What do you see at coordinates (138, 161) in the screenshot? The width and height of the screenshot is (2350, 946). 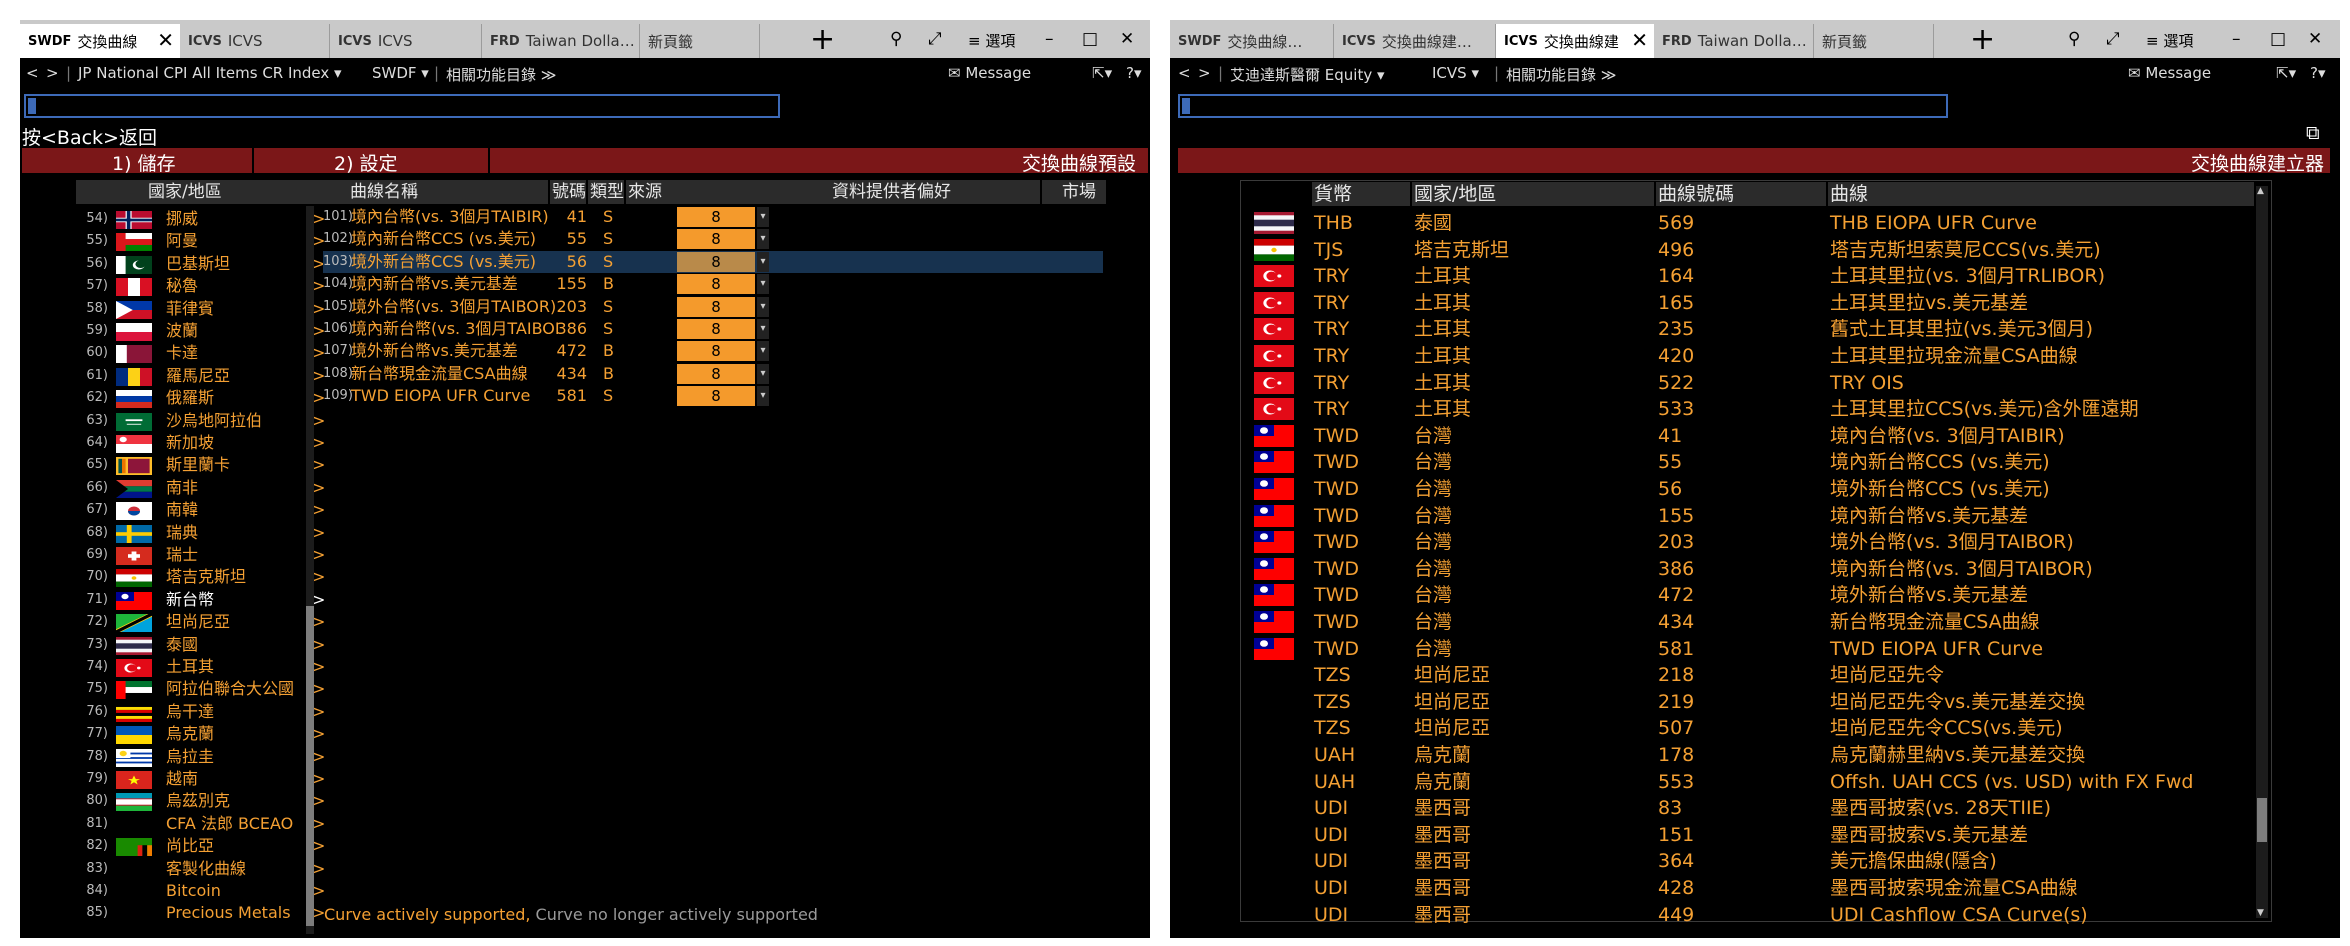 I see `save-button: 1) 儲存` at bounding box center [138, 161].